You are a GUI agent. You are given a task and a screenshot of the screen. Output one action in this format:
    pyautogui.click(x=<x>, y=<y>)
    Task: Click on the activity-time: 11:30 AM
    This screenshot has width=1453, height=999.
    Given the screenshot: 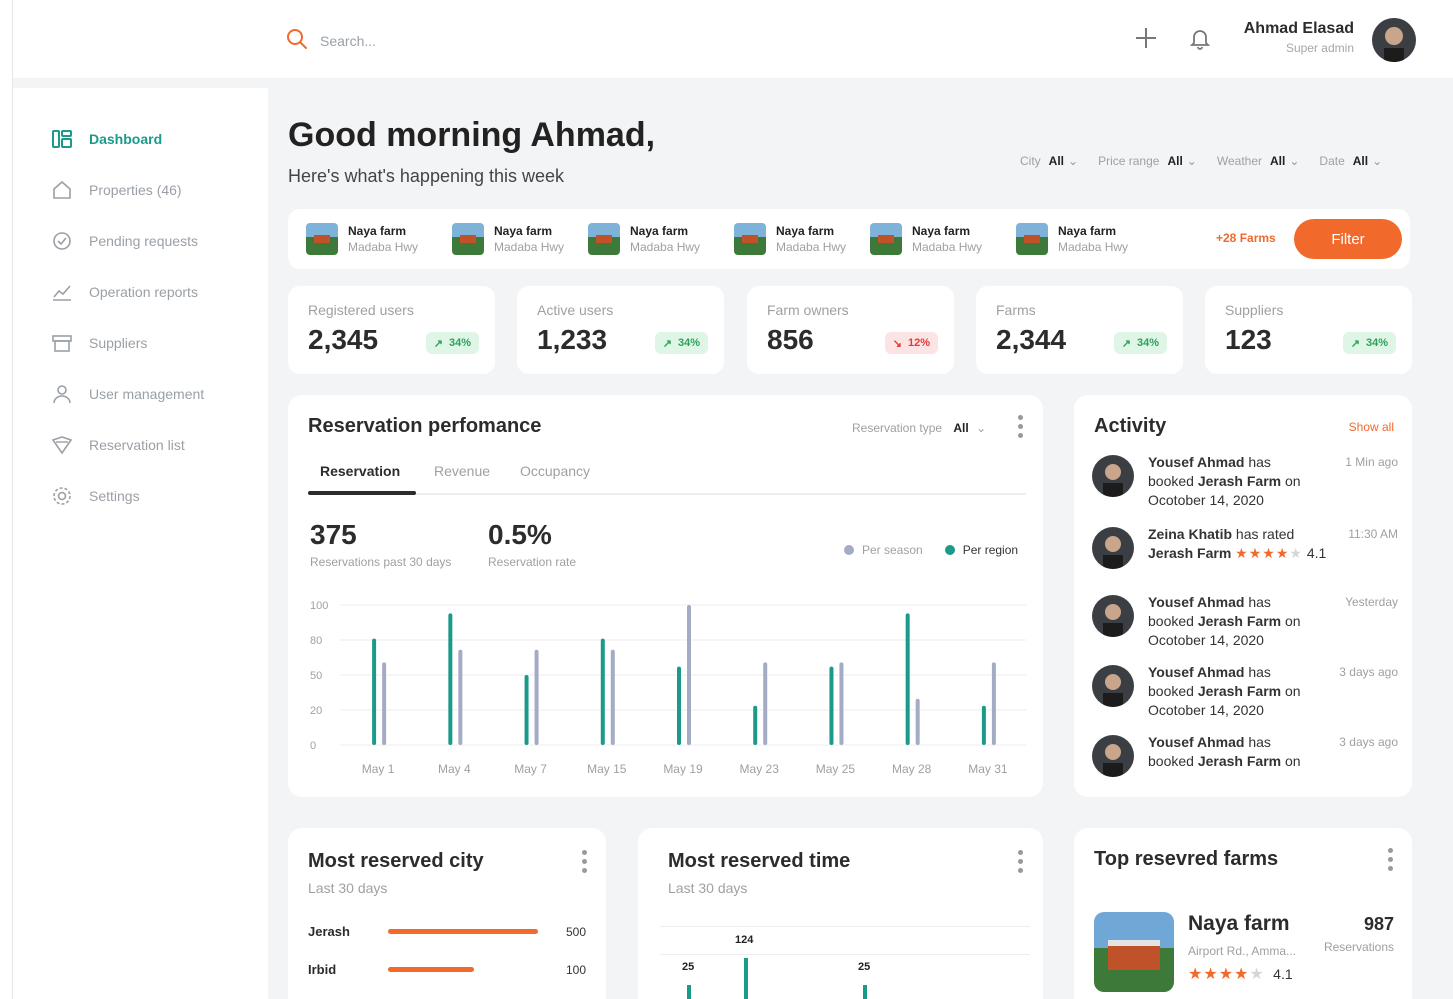 What is the action you would take?
    pyautogui.click(x=1373, y=534)
    